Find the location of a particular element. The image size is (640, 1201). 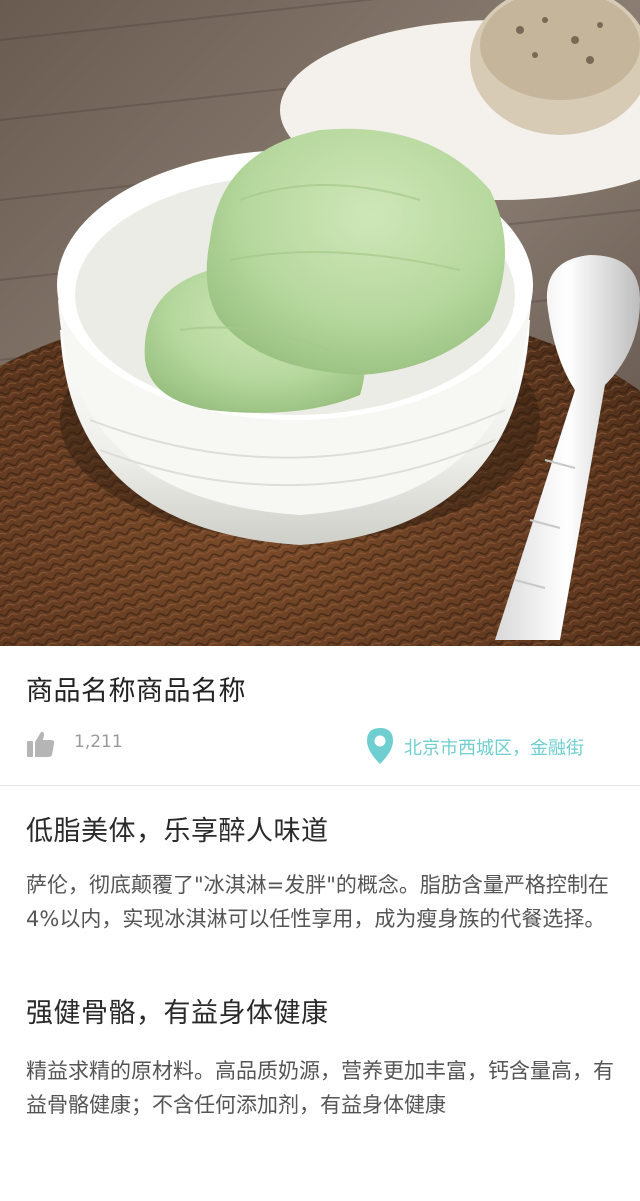

product-title: 商品名称商品名称 is located at coordinates (136, 691).